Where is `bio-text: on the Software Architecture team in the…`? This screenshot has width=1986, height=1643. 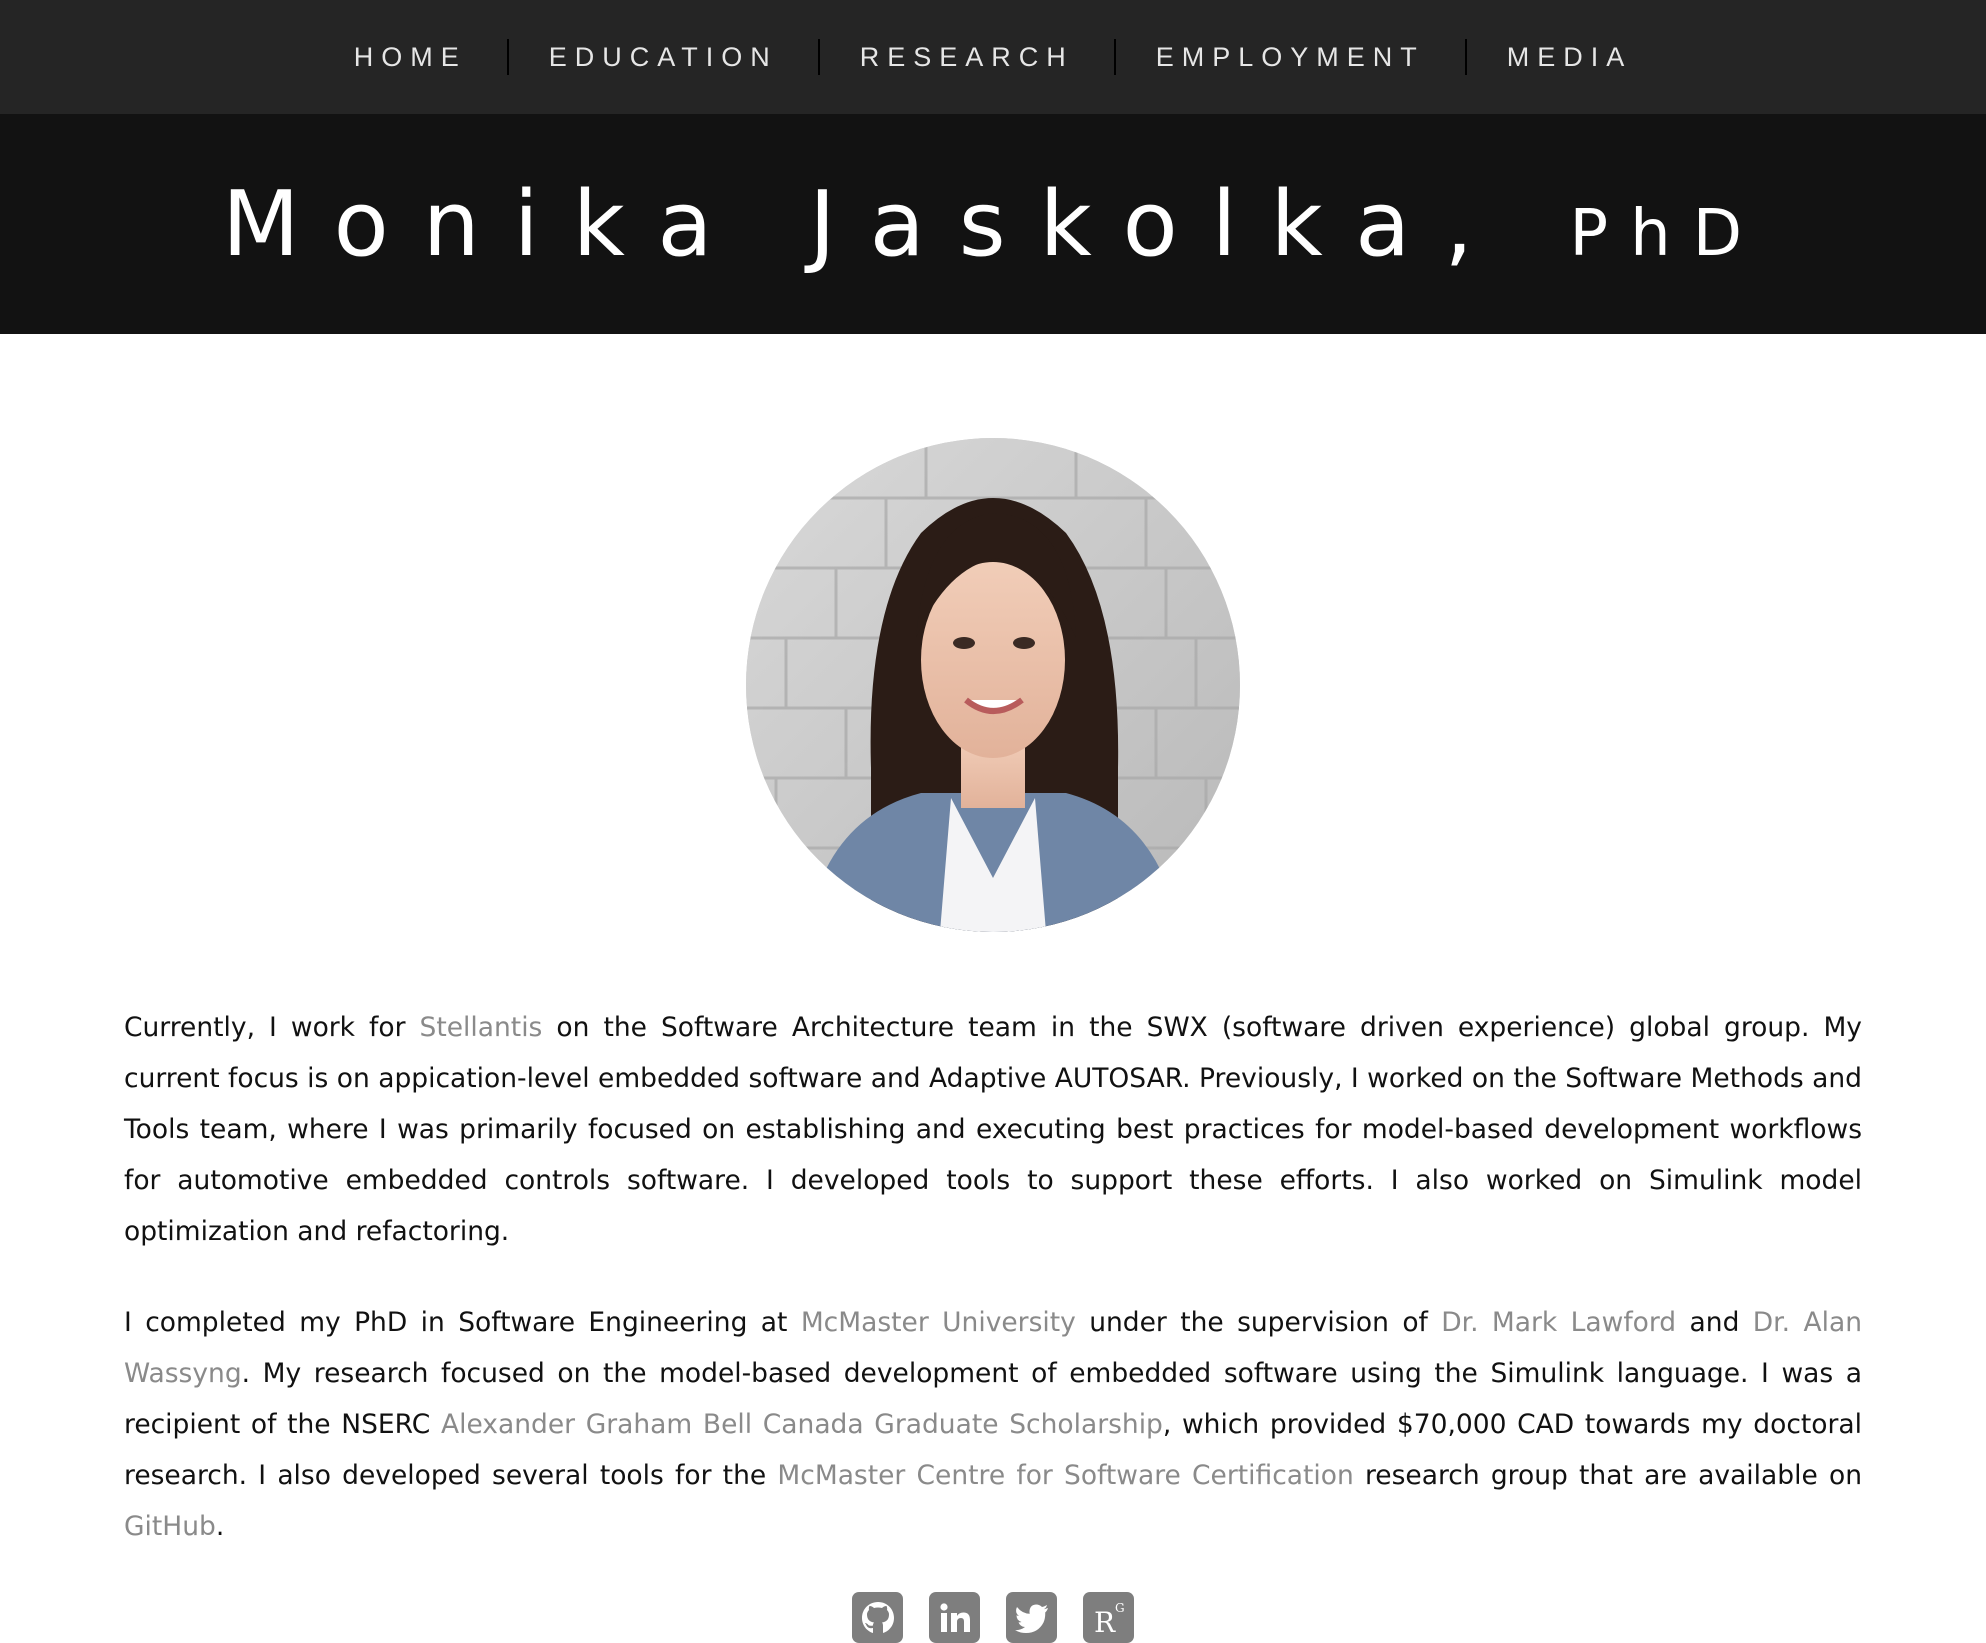 bio-text: on the Software Architecture team in the… is located at coordinates (993, 1129).